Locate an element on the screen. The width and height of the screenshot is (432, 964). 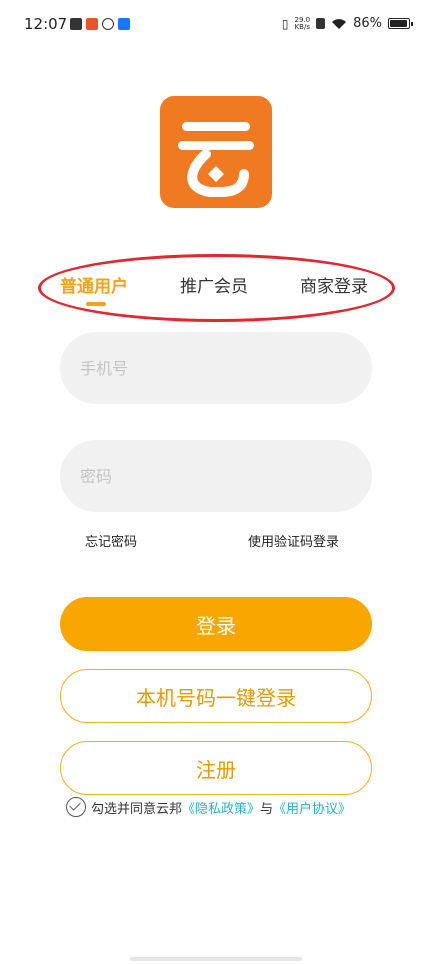
sim-off-icon is located at coordinates (321, 23).